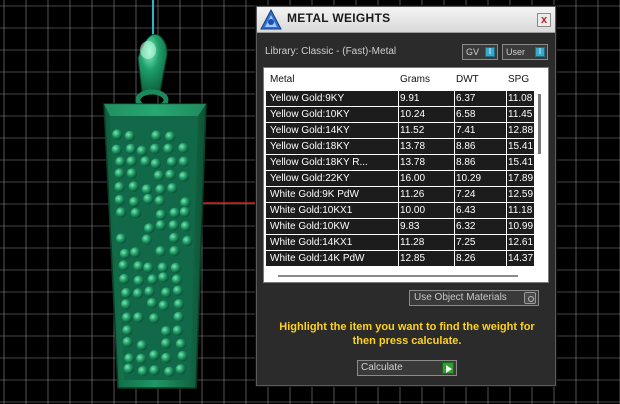 The width and height of the screenshot is (620, 404). What do you see at coordinates (521, 194) in the screenshot?
I see `spg-cell: 12.59` at bounding box center [521, 194].